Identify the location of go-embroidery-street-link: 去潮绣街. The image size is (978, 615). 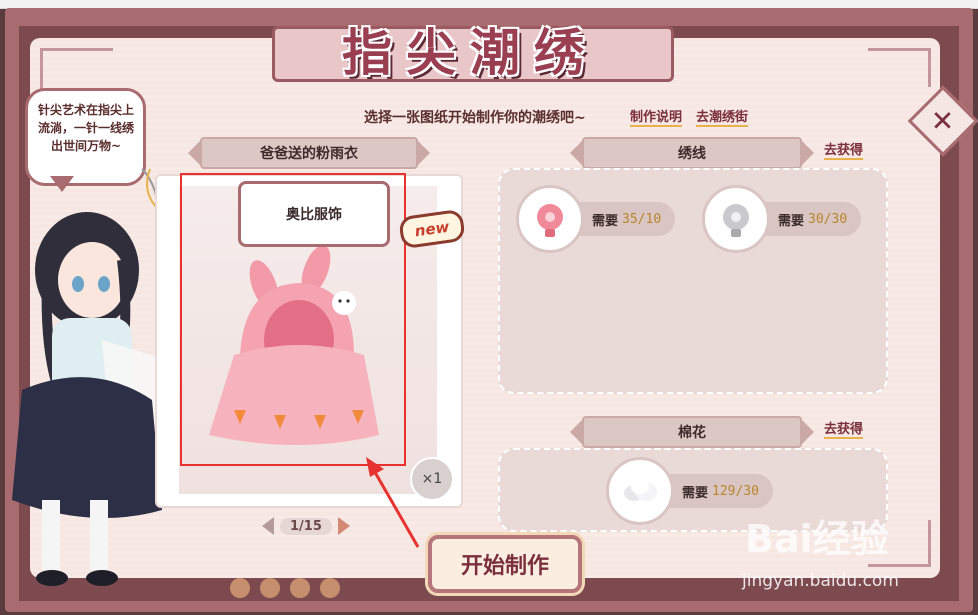
(722, 116).